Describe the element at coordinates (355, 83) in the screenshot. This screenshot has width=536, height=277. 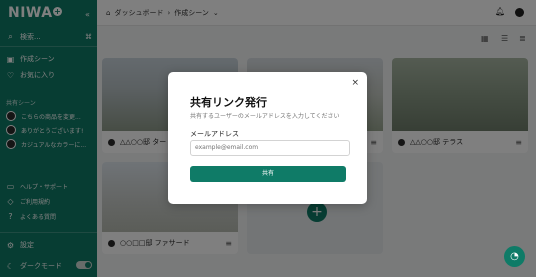
I see `close-icon: ×` at that location.